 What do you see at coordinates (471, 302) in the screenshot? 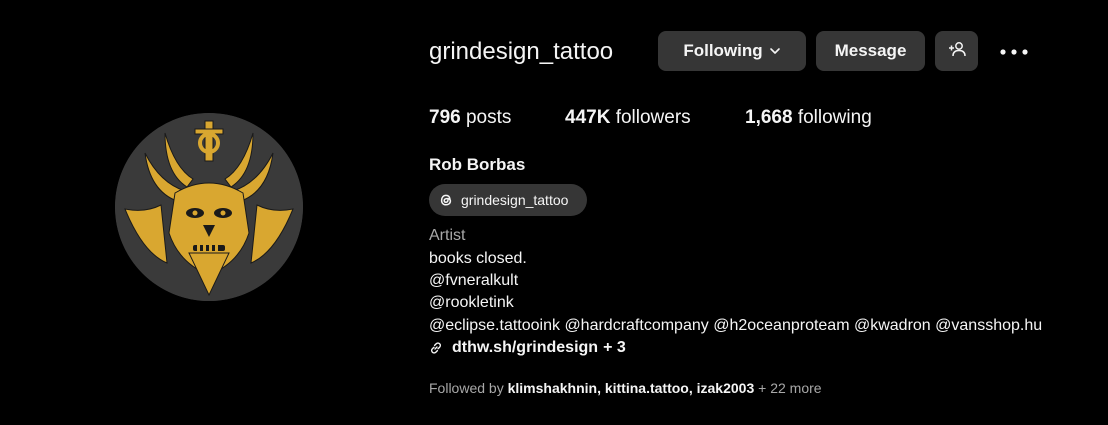
I see `bio-mention: @rookletink` at bounding box center [471, 302].